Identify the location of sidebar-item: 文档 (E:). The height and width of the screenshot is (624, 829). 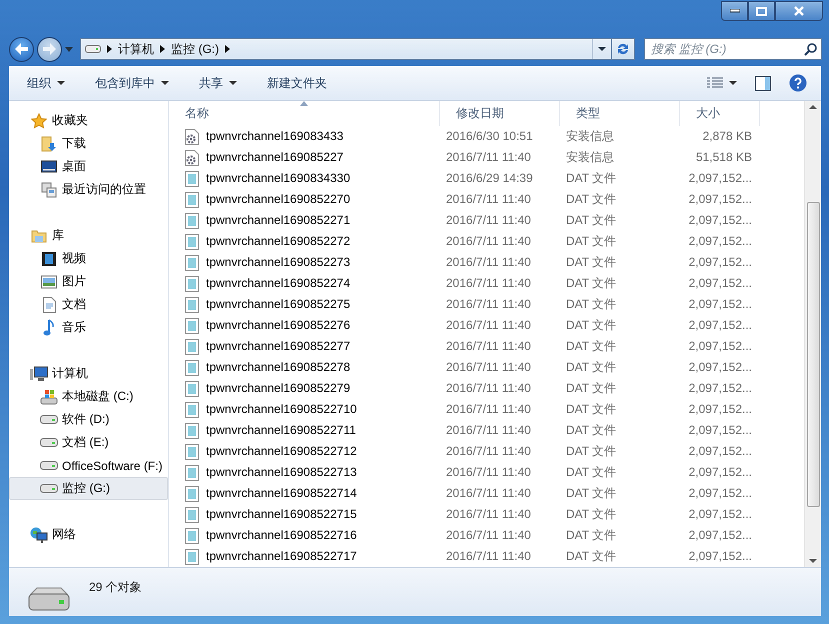
(88, 442).